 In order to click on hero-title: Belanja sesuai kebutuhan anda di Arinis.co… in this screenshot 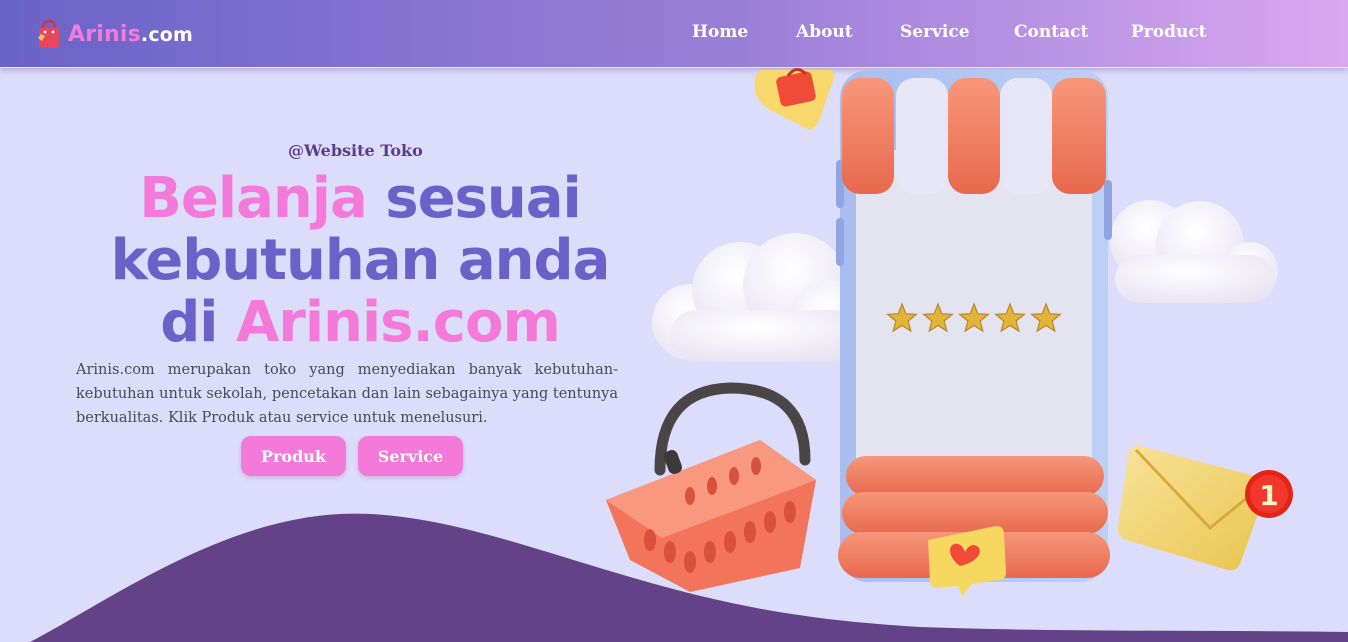, I will do `click(360, 261)`.